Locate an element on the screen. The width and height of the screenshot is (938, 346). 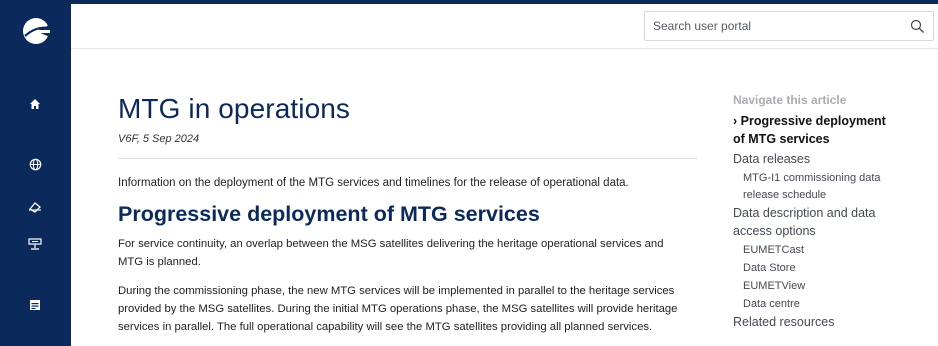
section-heading: Progressive deployment of MTG services is located at coordinates (329, 214).